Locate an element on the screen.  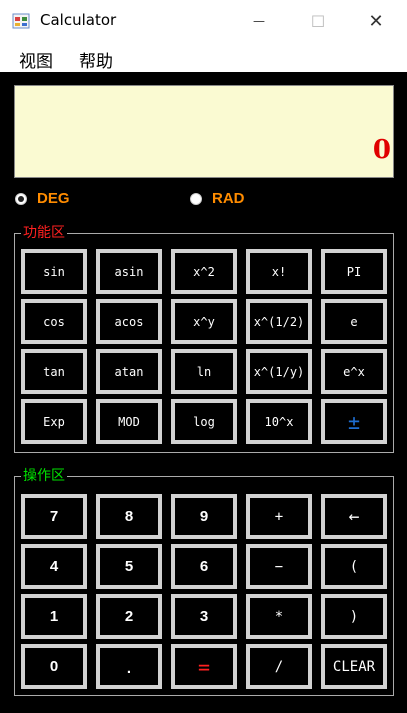
op-button-9: 9 is located at coordinates (204, 516).